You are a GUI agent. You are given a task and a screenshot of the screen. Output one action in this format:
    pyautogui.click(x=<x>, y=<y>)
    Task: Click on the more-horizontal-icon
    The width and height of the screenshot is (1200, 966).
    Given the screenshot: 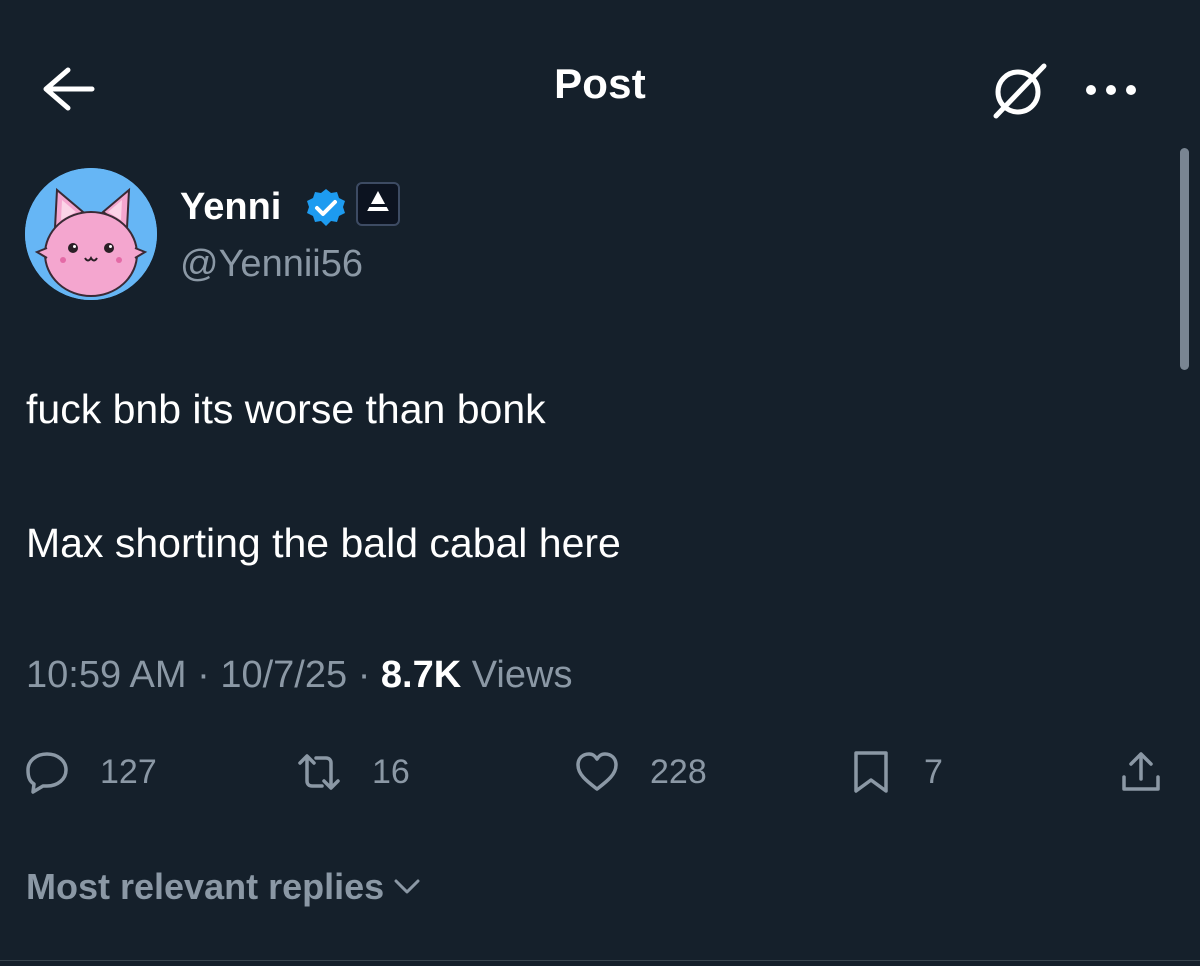 What is the action you would take?
    pyautogui.click(x=1111, y=90)
    